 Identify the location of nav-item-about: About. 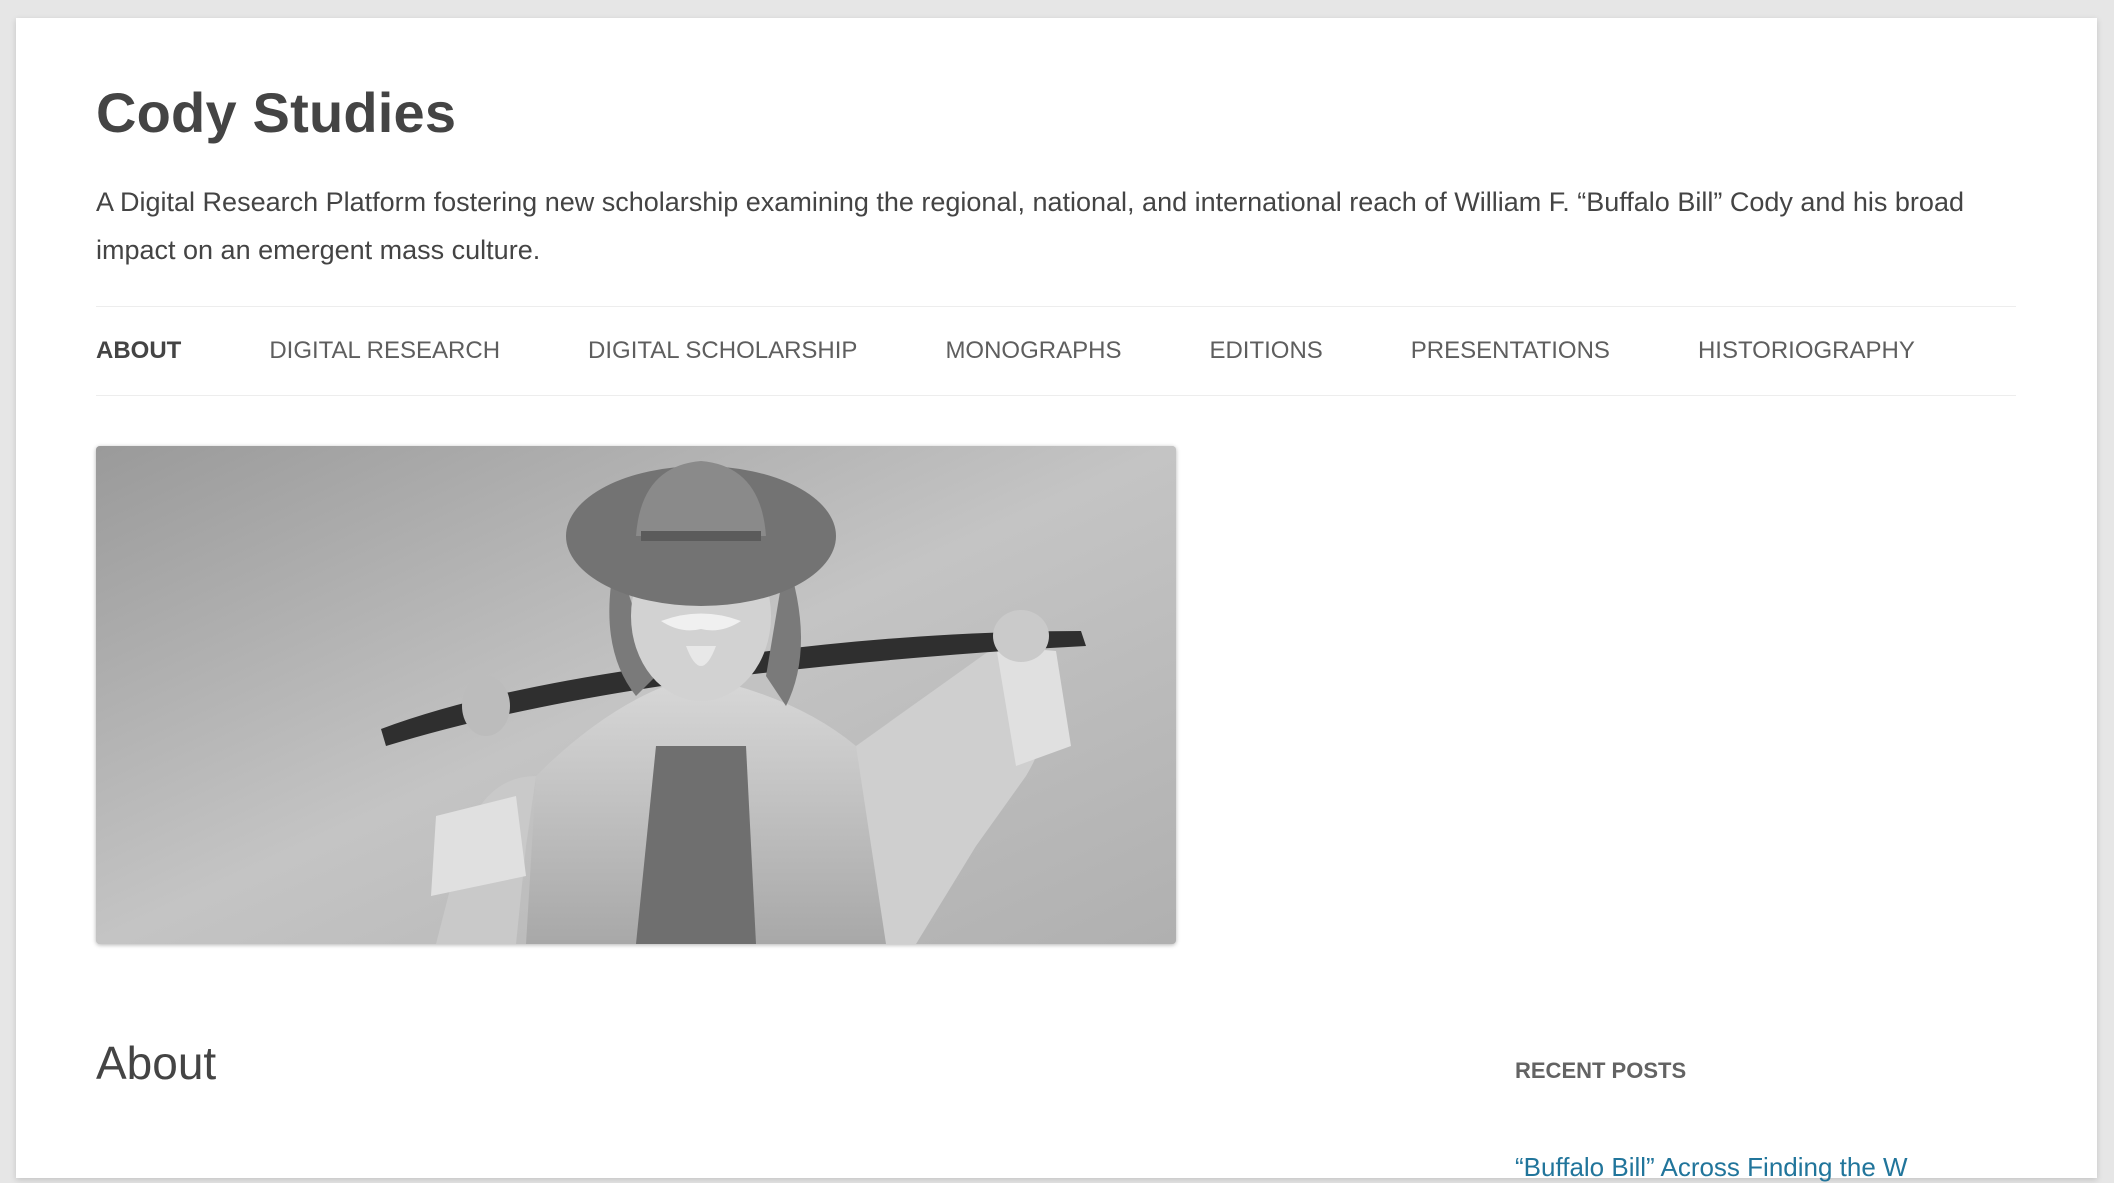
(138, 351).